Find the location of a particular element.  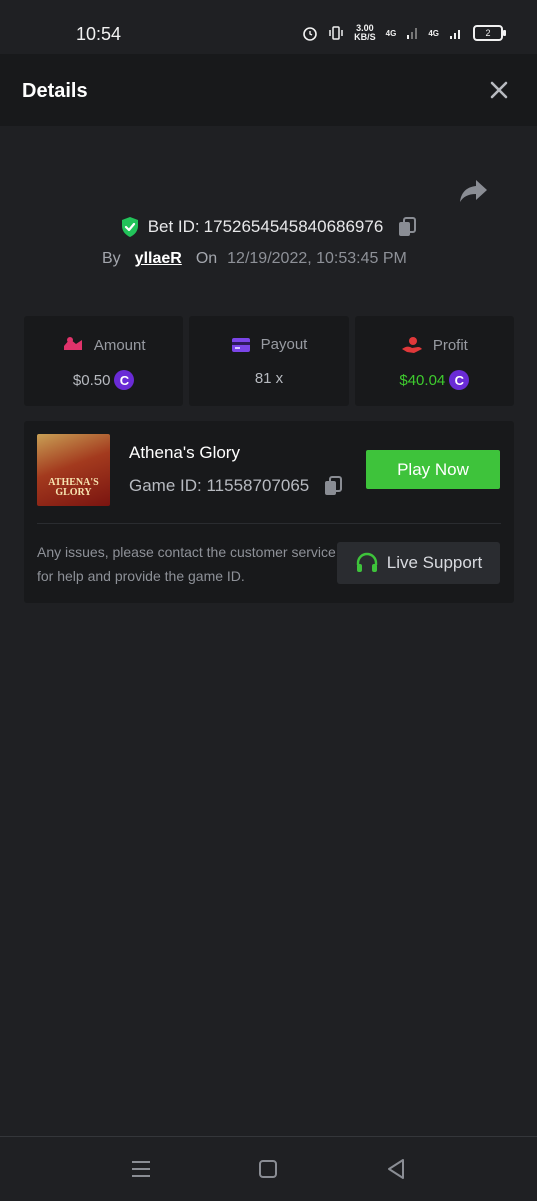

battery-icon: 2 is located at coordinates (489, 33).